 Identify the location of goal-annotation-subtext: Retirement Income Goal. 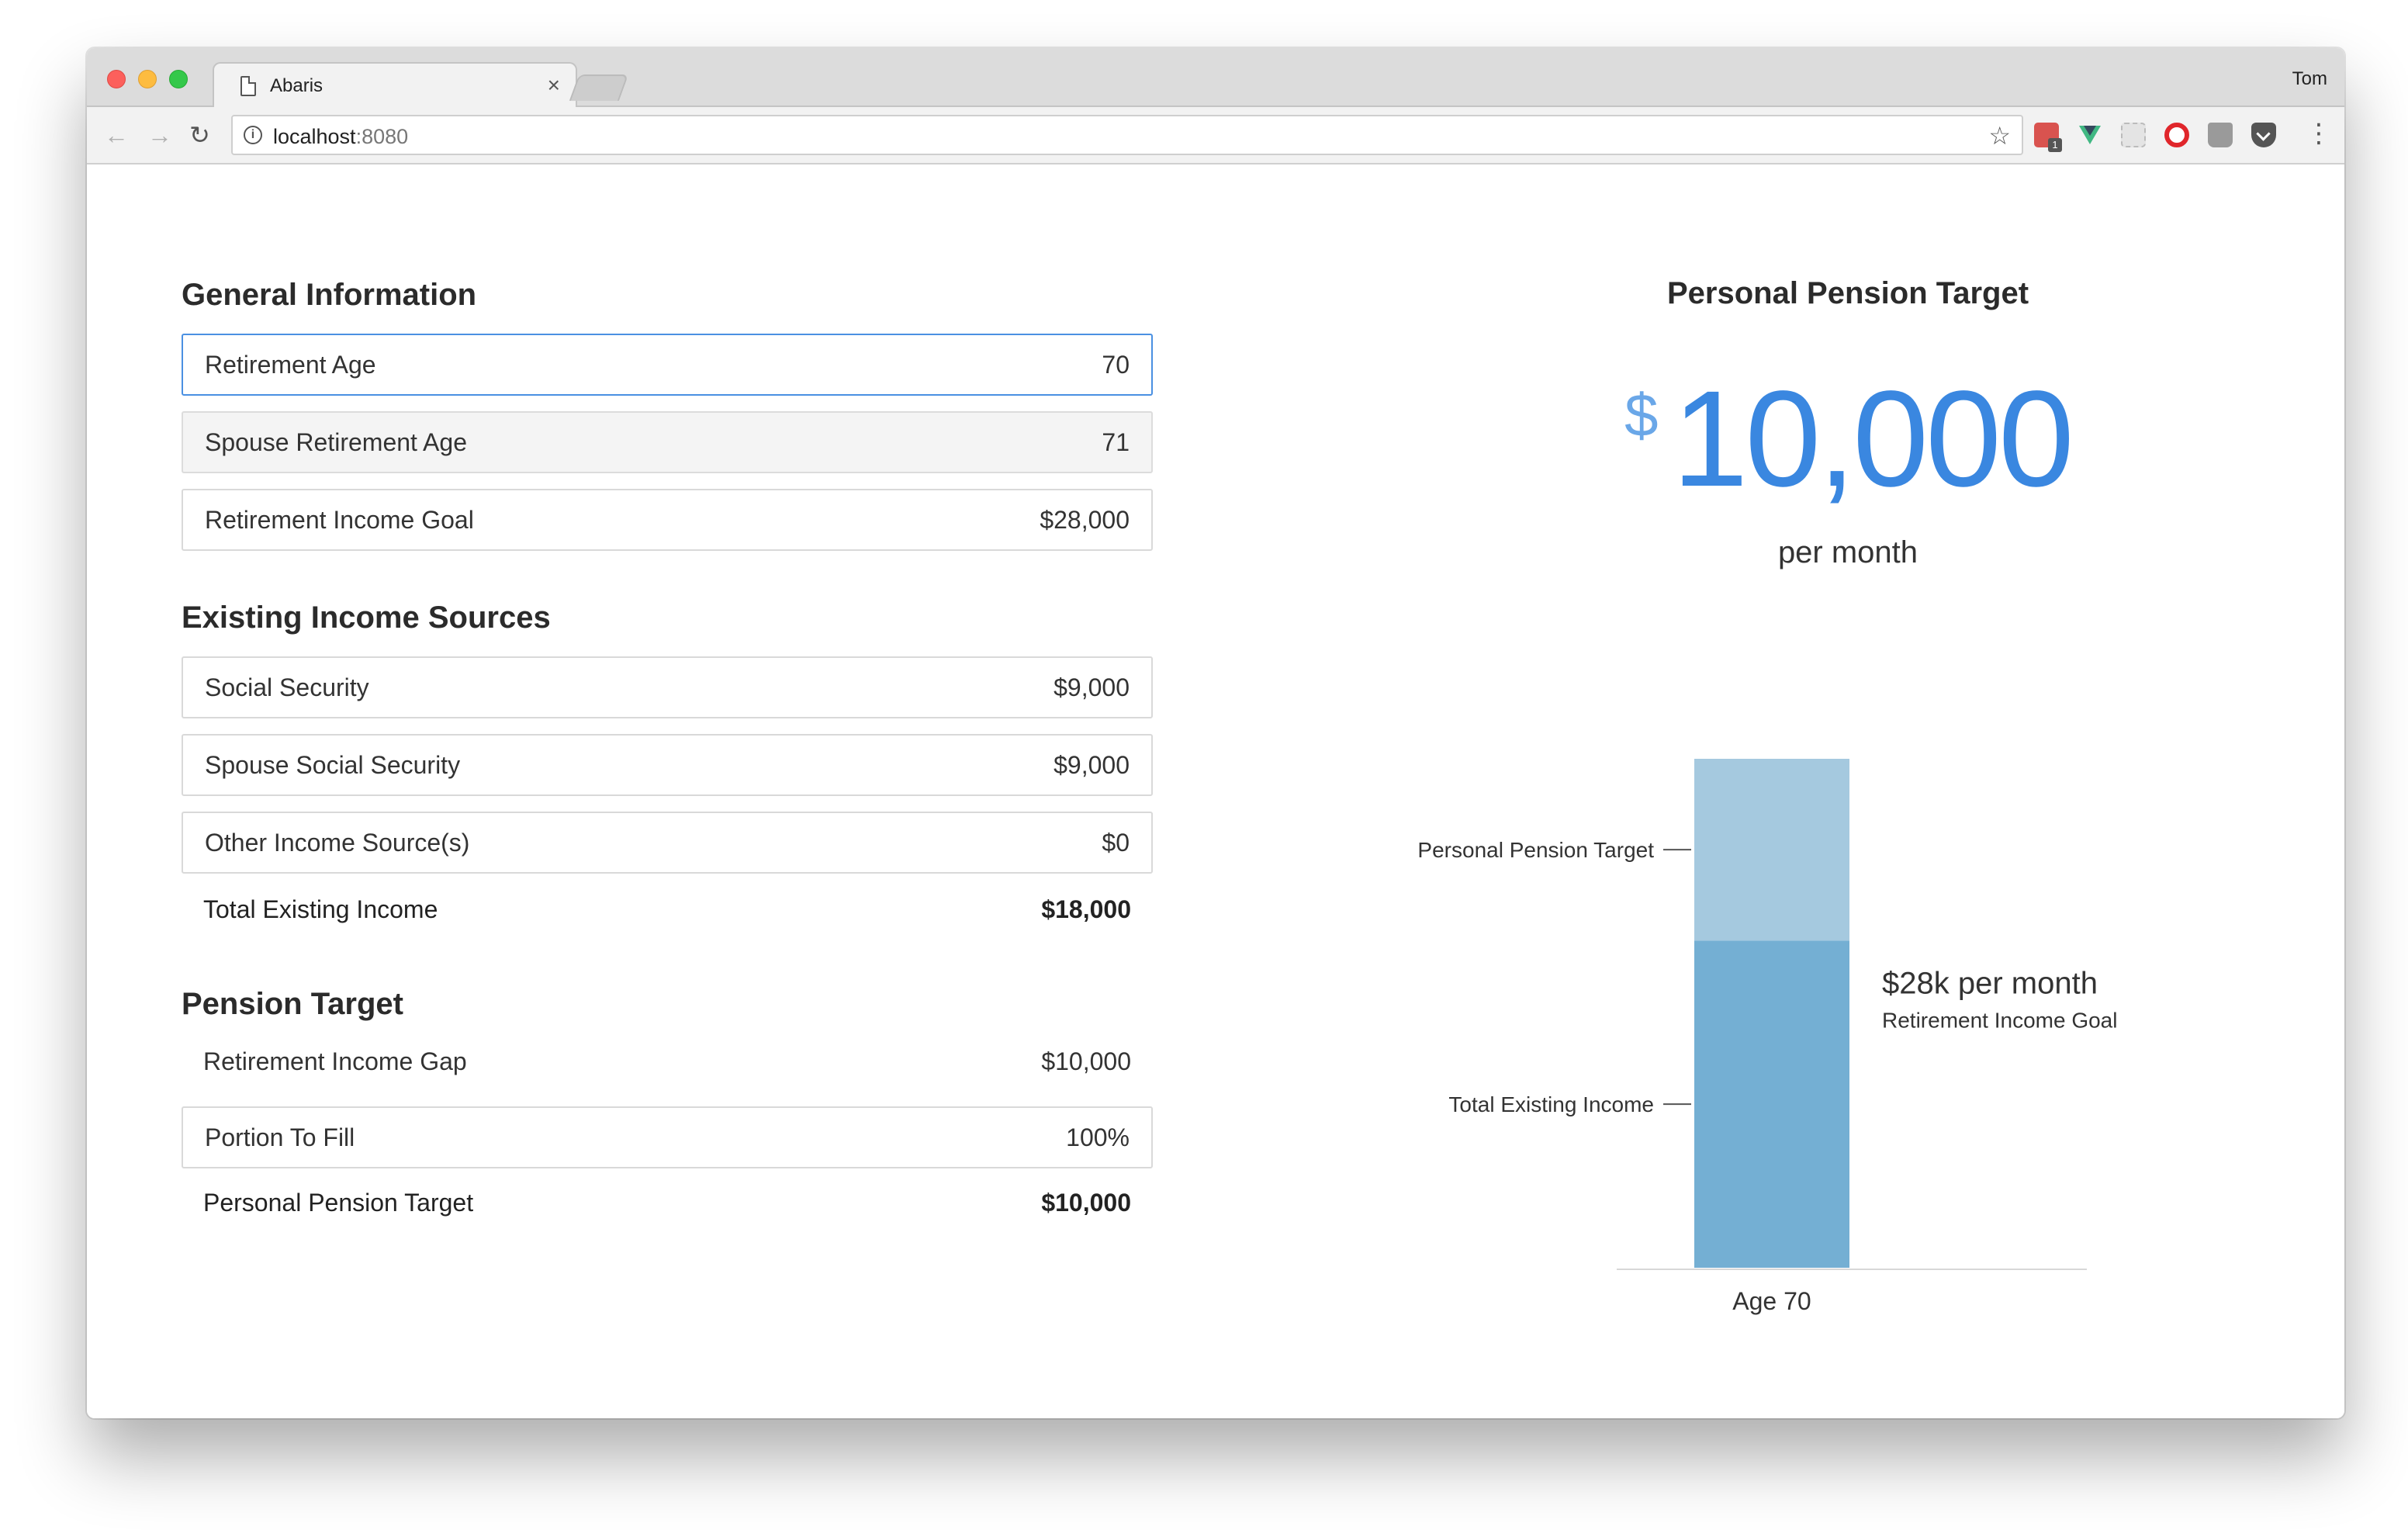
(2000, 1020).